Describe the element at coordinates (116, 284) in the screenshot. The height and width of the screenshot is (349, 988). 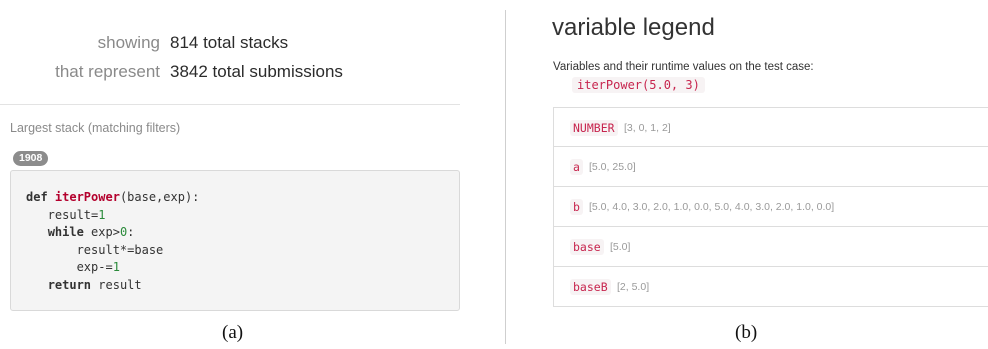
I see `code-token: result` at that location.